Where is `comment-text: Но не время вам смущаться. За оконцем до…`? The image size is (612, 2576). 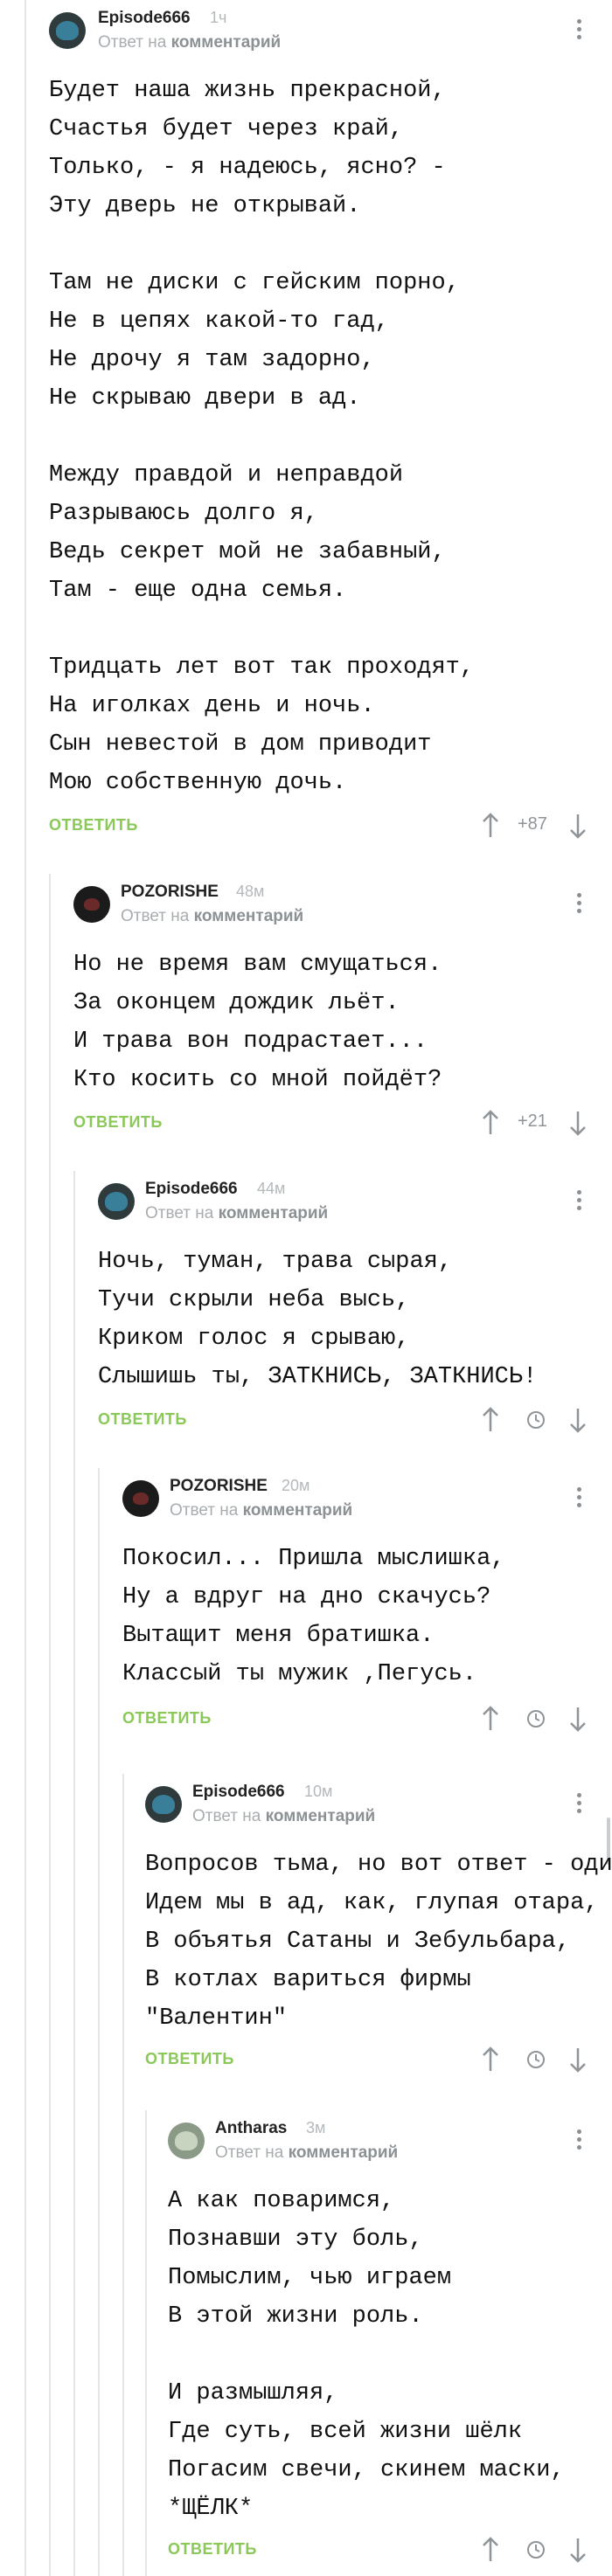
comment-text: Но не время вам смущаться. За оконцем до… is located at coordinates (257, 1022).